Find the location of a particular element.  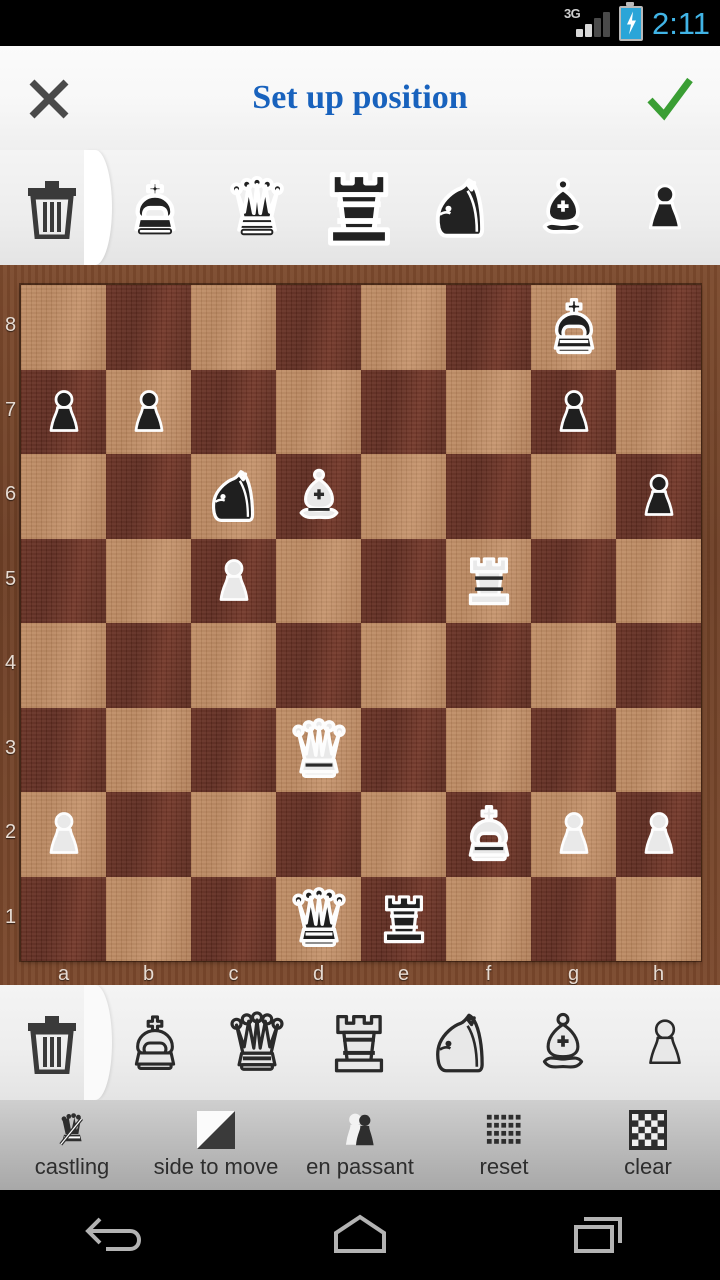

board-square-f6 is located at coordinates (488, 496).